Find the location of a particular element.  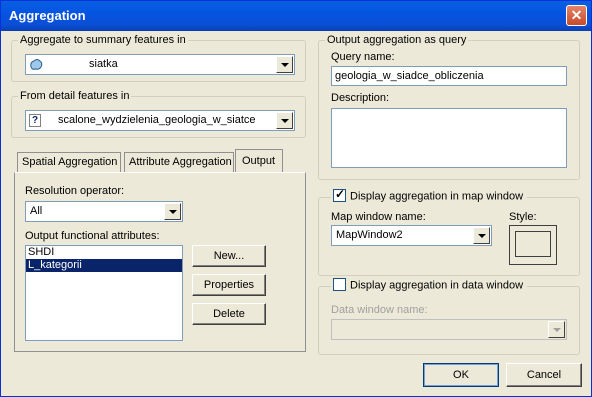

close-icon: ✕ is located at coordinates (576, 15).